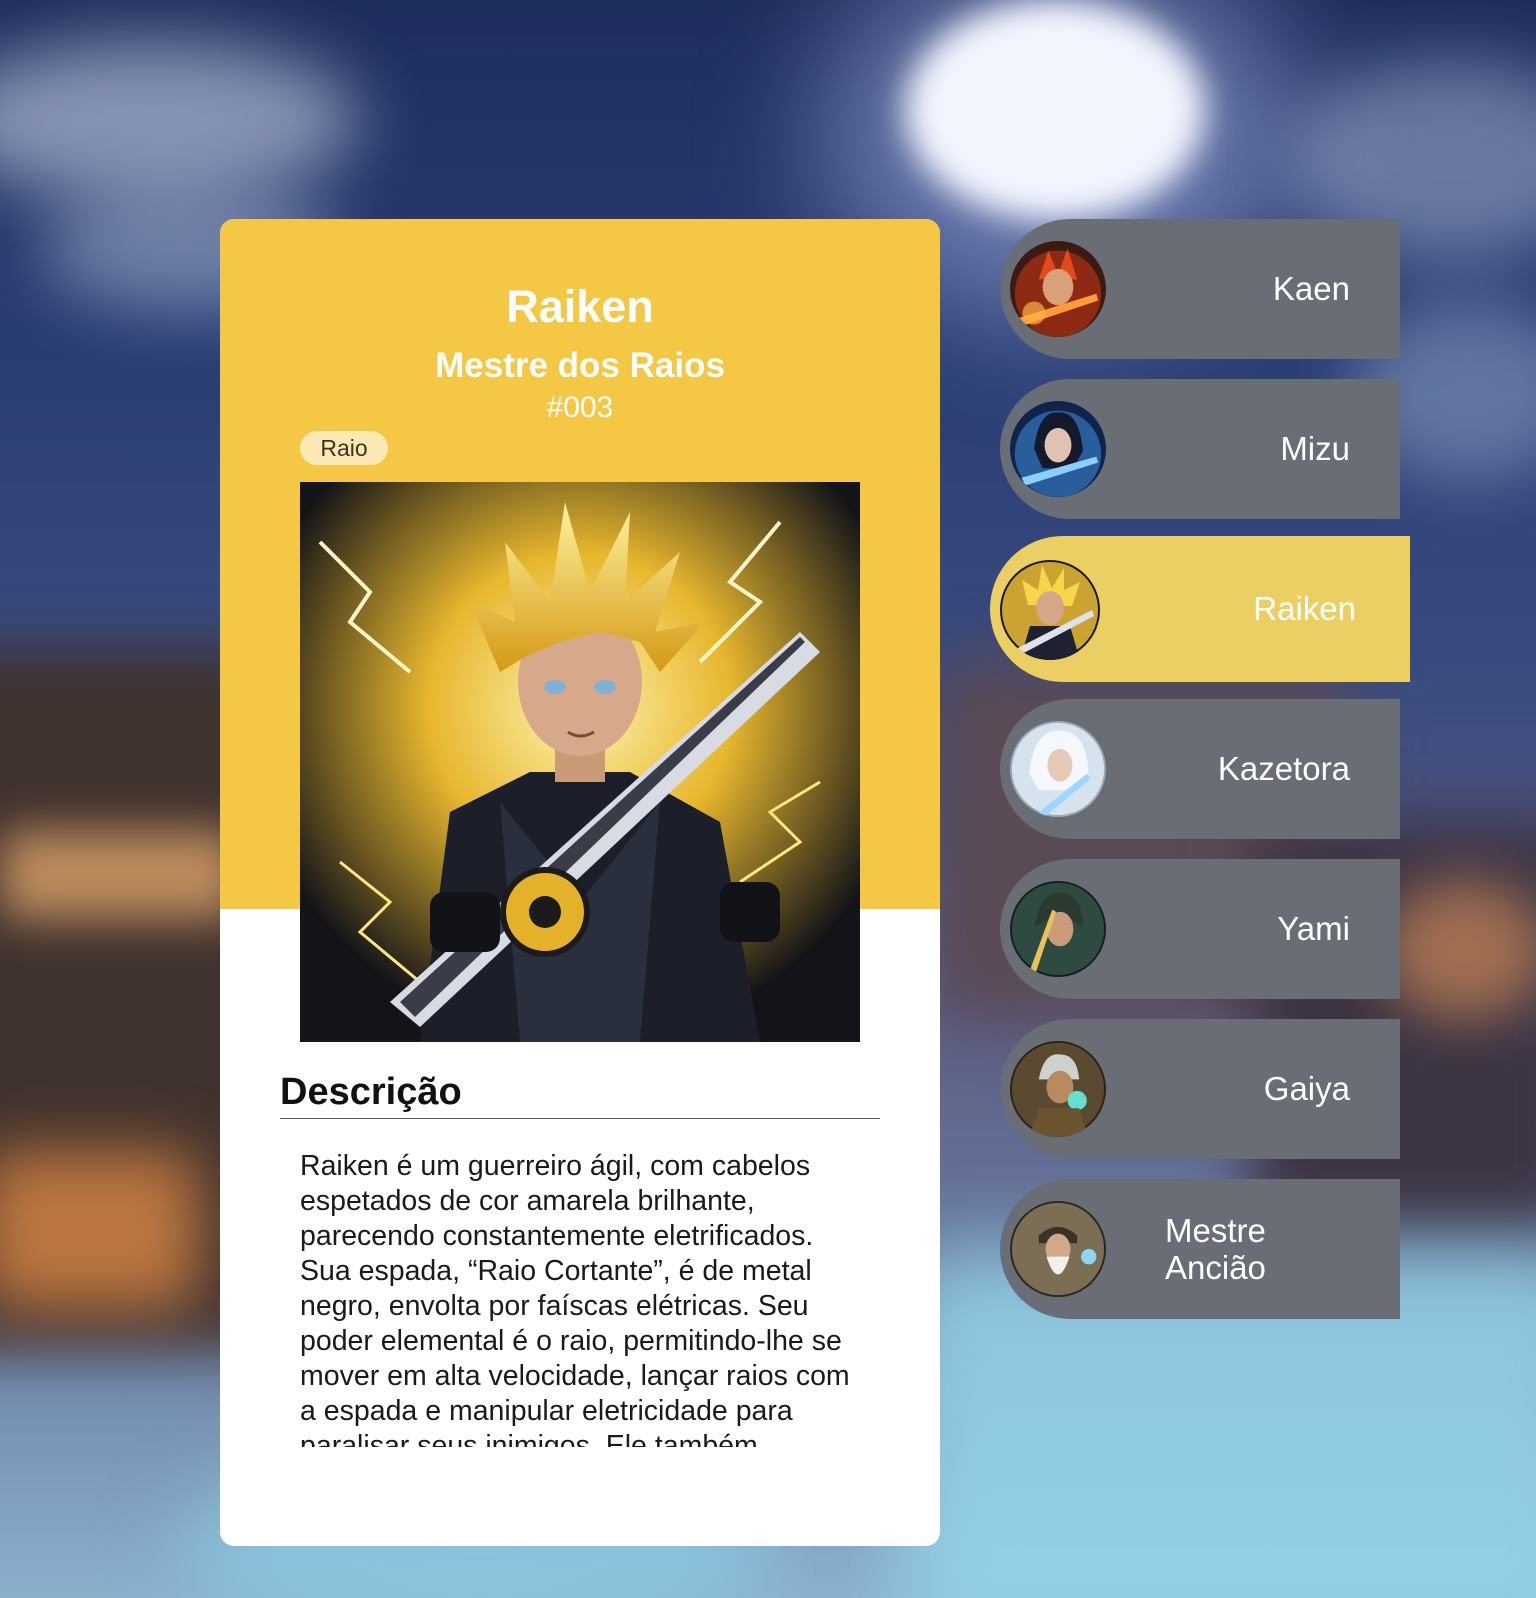 The width and height of the screenshot is (1536, 1598). I want to click on character-option-mestre-anciao: Mestre Ancião, so click(1200, 1249).